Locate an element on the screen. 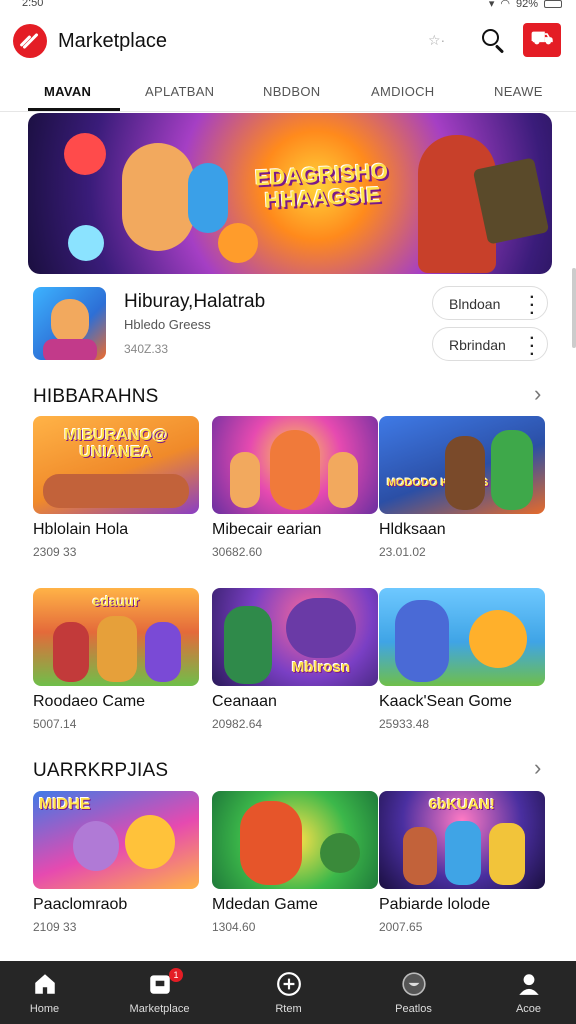 The image size is (576, 1024). top-app-bar: Marketplace ☆· ⛟ is located at coordinates (288, 42).